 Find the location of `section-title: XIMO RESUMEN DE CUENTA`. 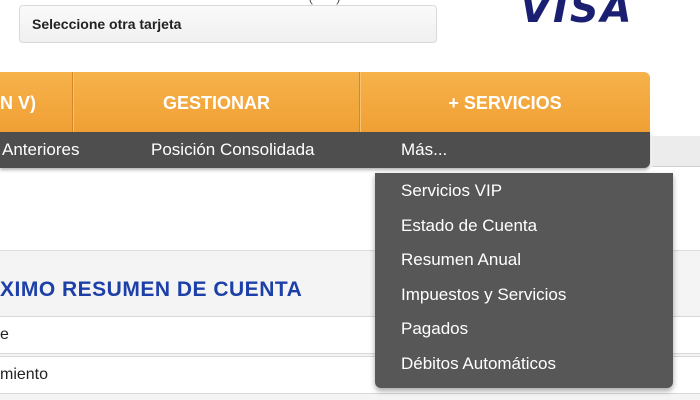

section-title: XIMO RESUMEN DE CUENTA is located at coordinates (151, 289).